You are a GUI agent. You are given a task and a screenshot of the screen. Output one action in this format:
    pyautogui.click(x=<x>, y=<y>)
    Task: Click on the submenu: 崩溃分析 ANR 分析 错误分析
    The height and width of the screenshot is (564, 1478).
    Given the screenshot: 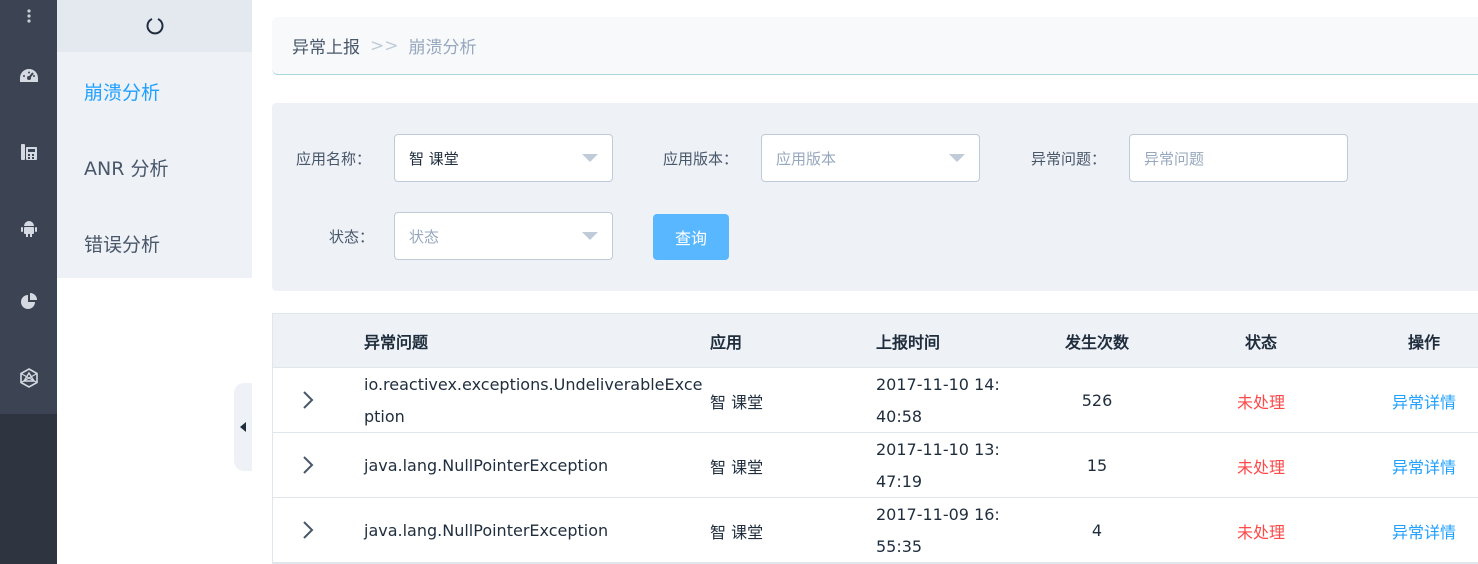 What is the action you would take?
    pyautogui.click(x=154, y=139)
    